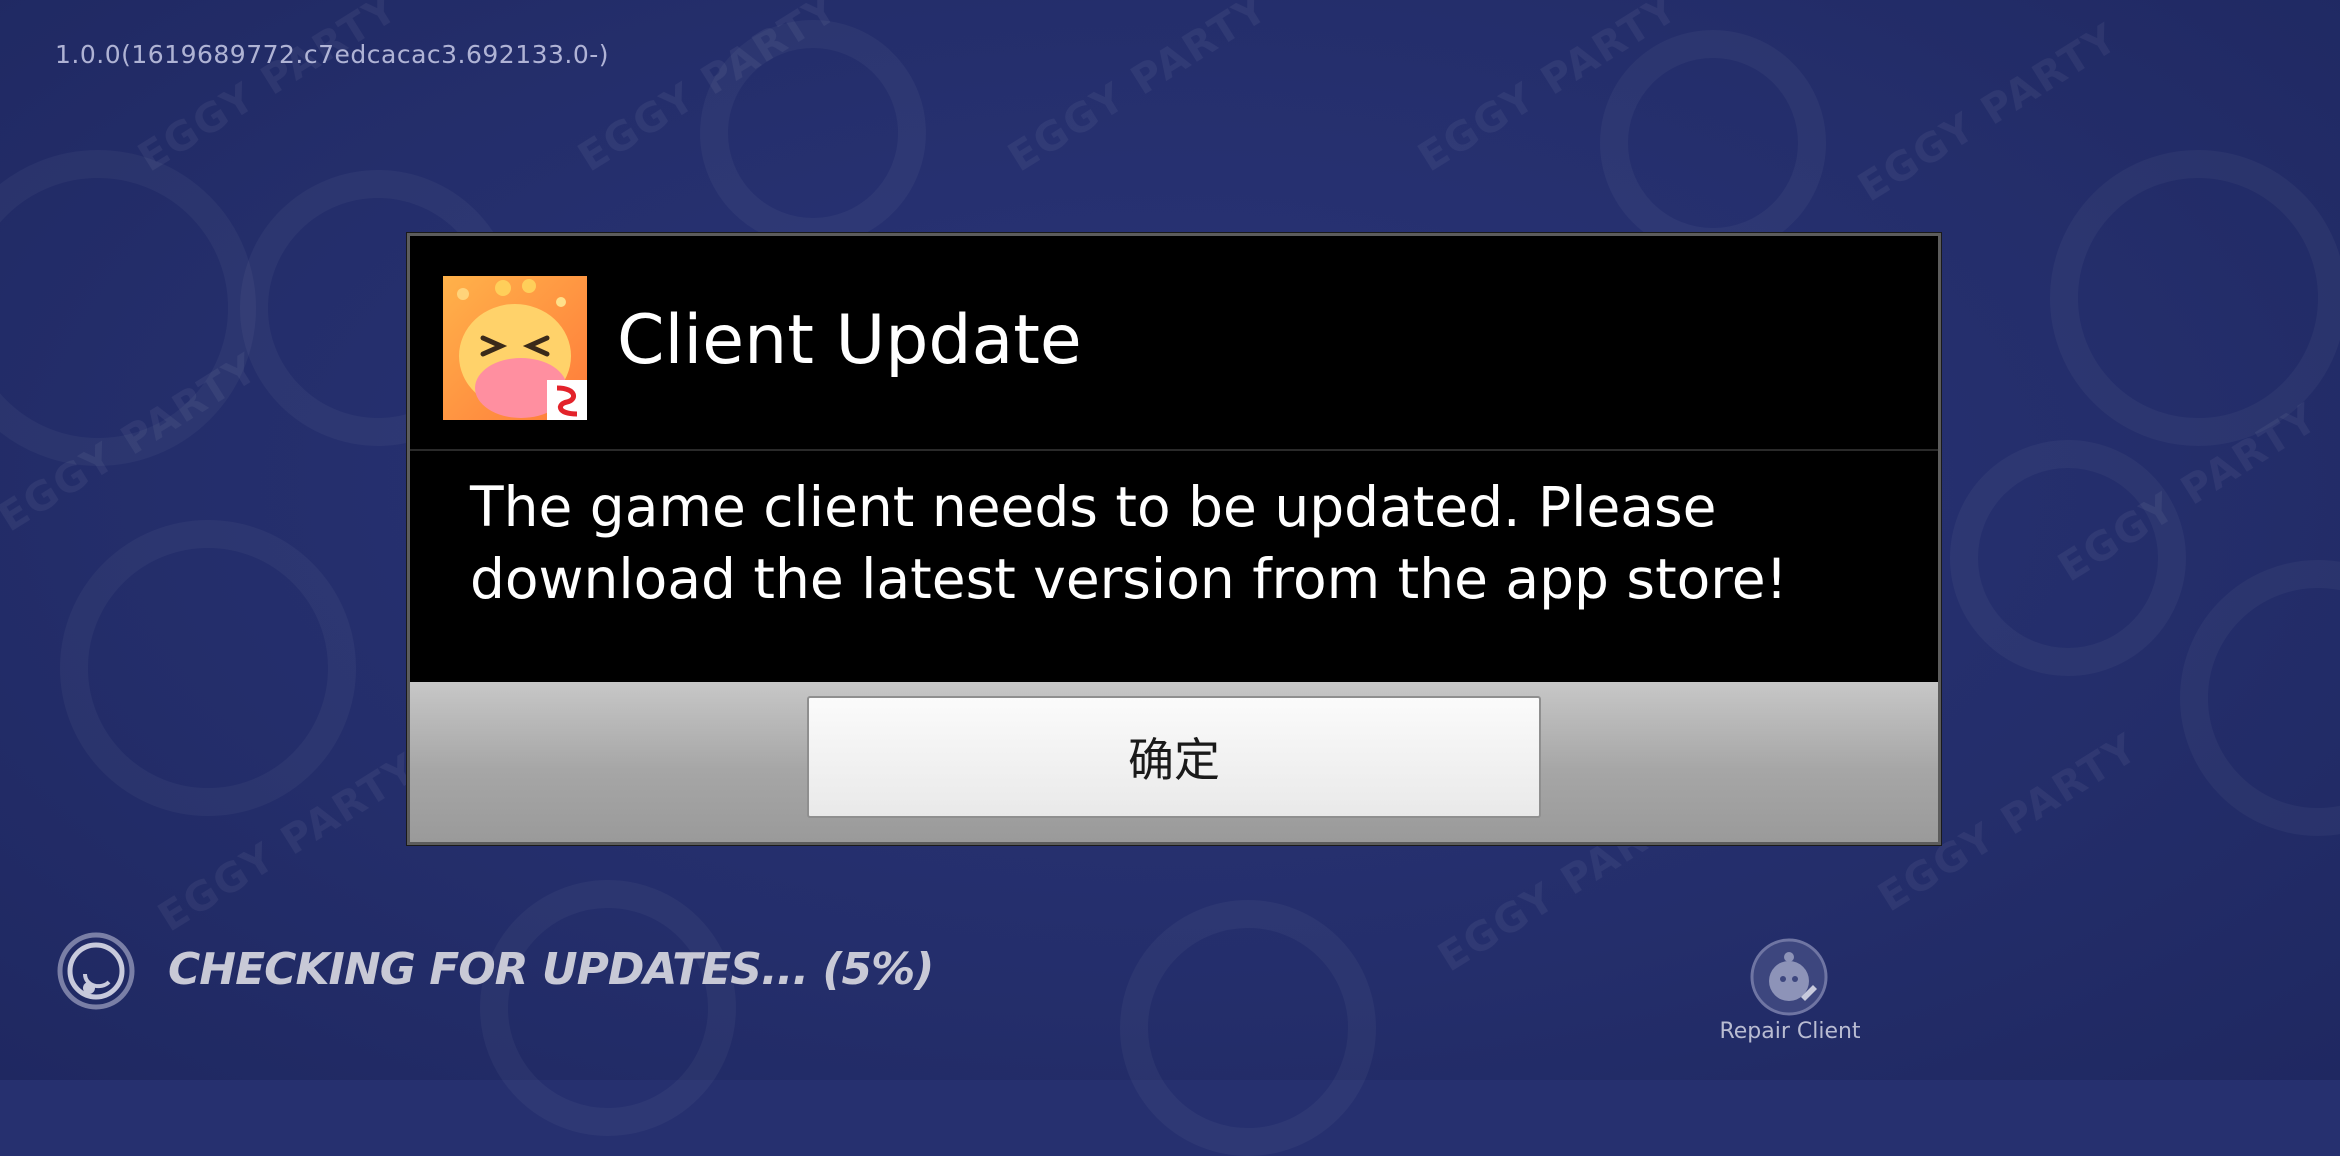  Describe the element at coordinates (96, 971) in the screenshot. I see `loading-spinner-icon` at that location.